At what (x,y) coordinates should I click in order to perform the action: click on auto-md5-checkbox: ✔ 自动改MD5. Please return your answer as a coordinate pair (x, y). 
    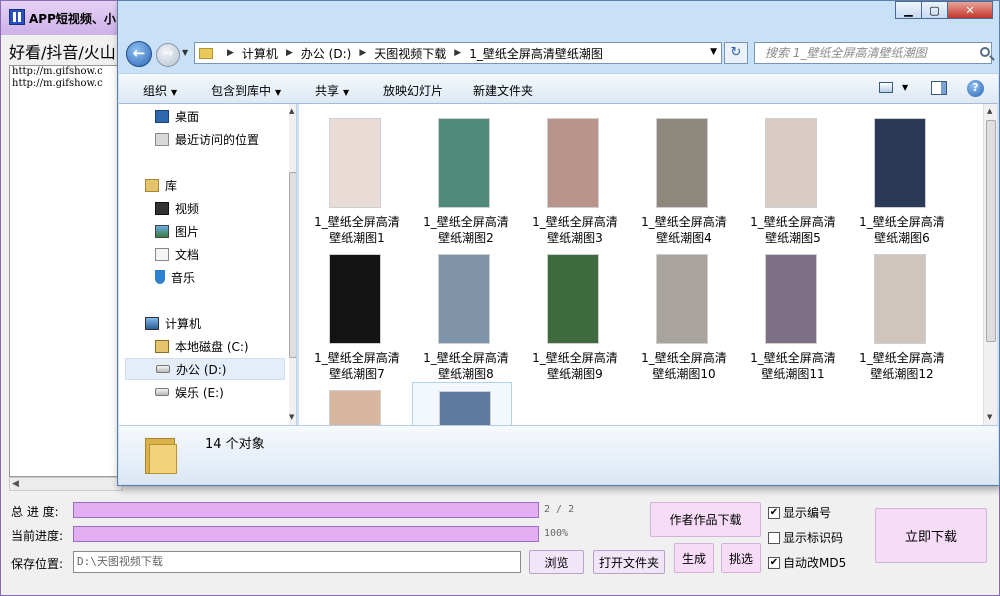
    Looking at the image, I should click on (807, 562).